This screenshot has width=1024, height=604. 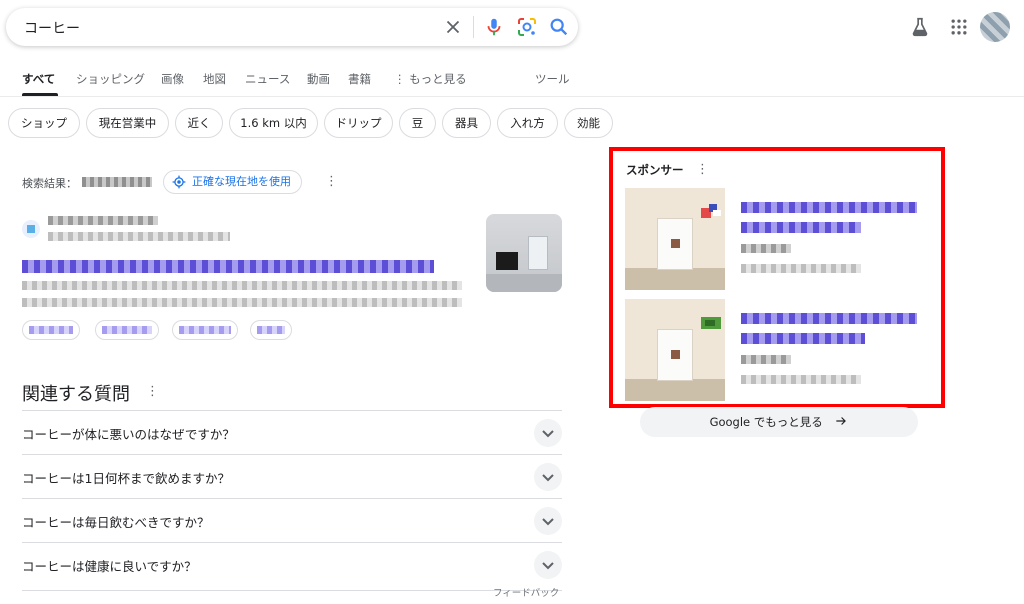 I want to click on labs-flask-icon, so click(x=920, y=27).